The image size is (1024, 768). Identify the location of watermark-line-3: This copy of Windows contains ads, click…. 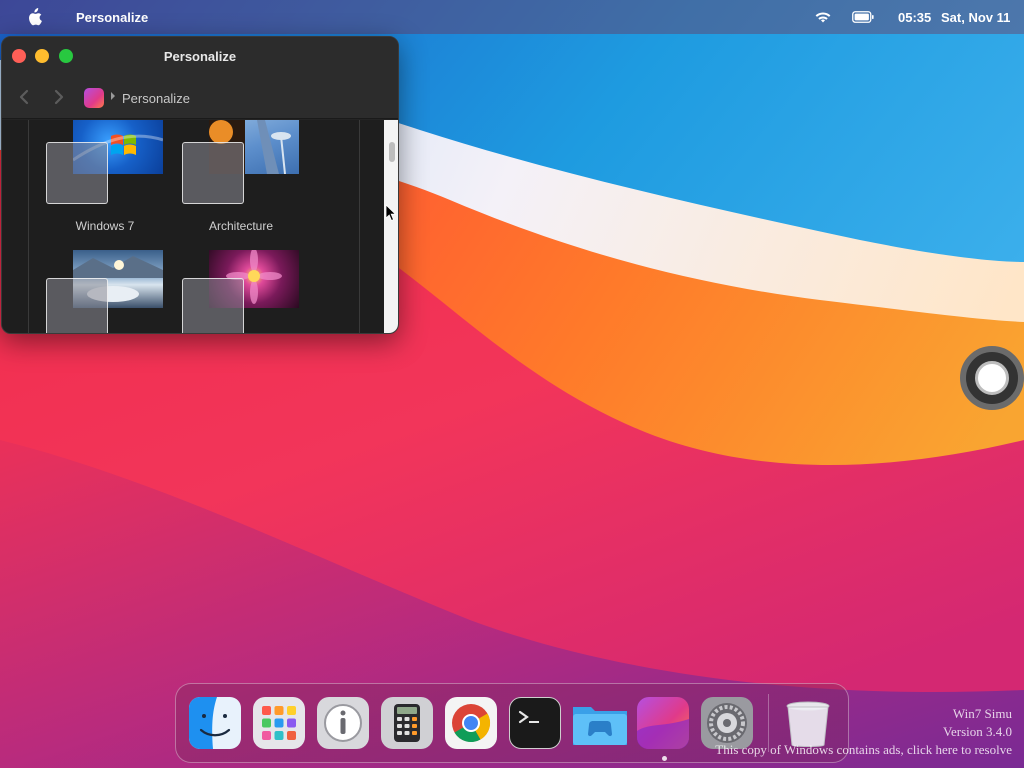
(863, 749).